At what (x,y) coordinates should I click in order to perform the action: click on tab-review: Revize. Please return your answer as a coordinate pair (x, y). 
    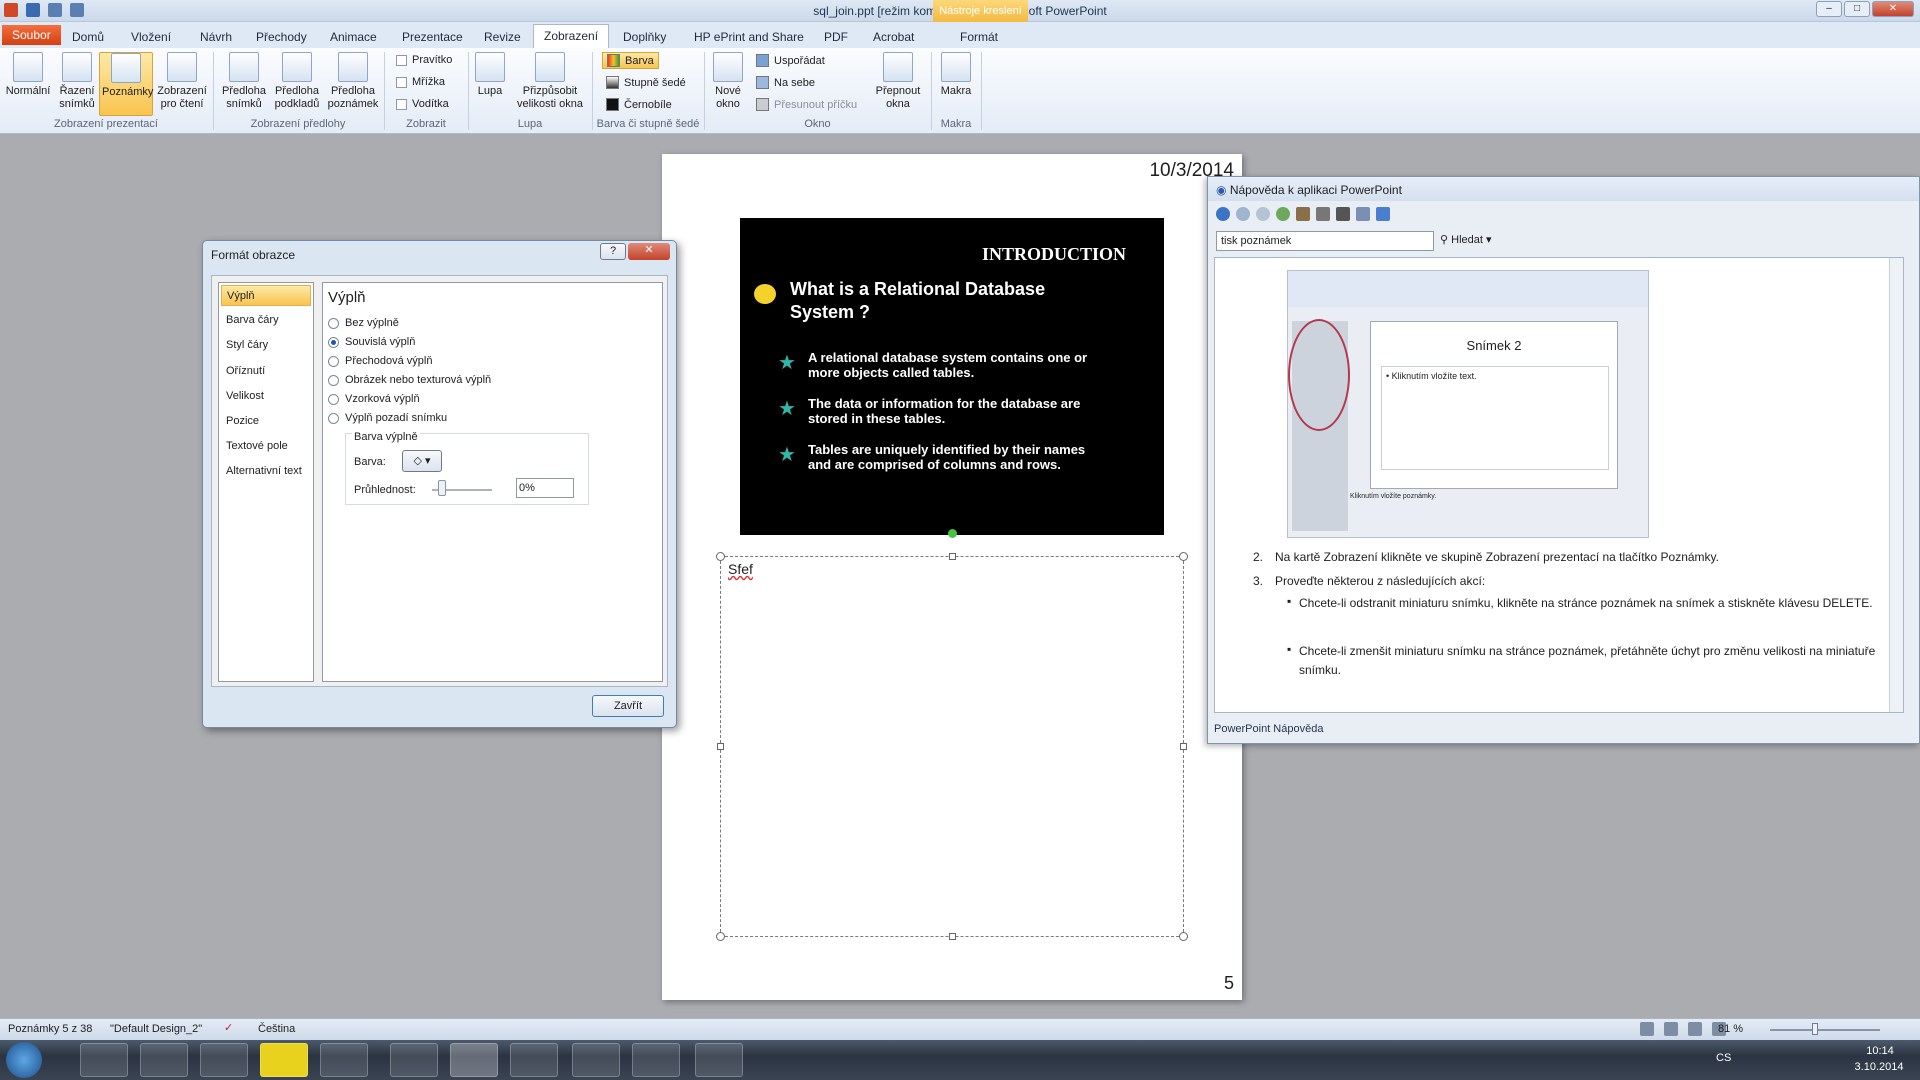
    Looking at the image, I should click on (502, 37).